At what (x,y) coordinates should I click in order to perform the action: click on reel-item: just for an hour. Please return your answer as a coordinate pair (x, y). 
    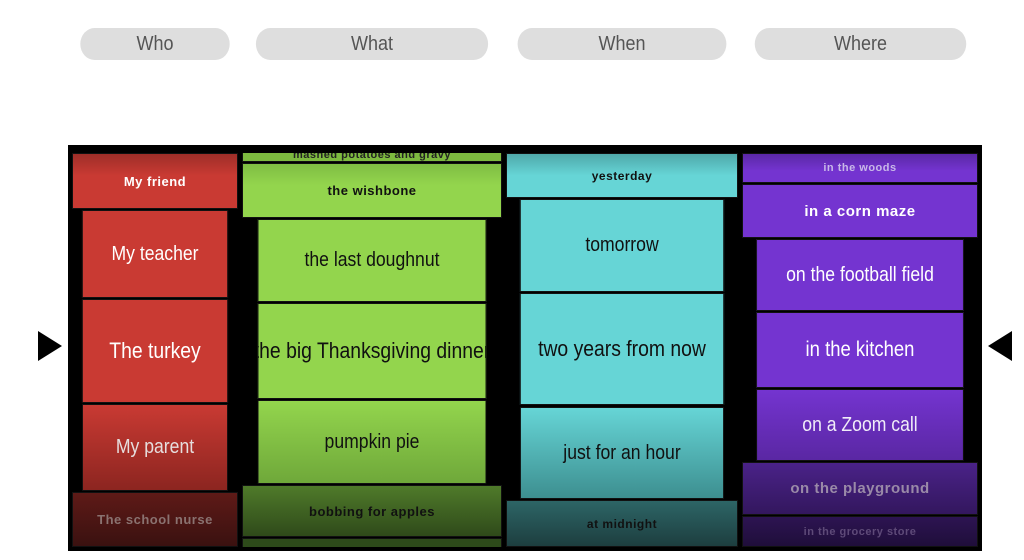
    Looking at the image, I should click on (622, 453).